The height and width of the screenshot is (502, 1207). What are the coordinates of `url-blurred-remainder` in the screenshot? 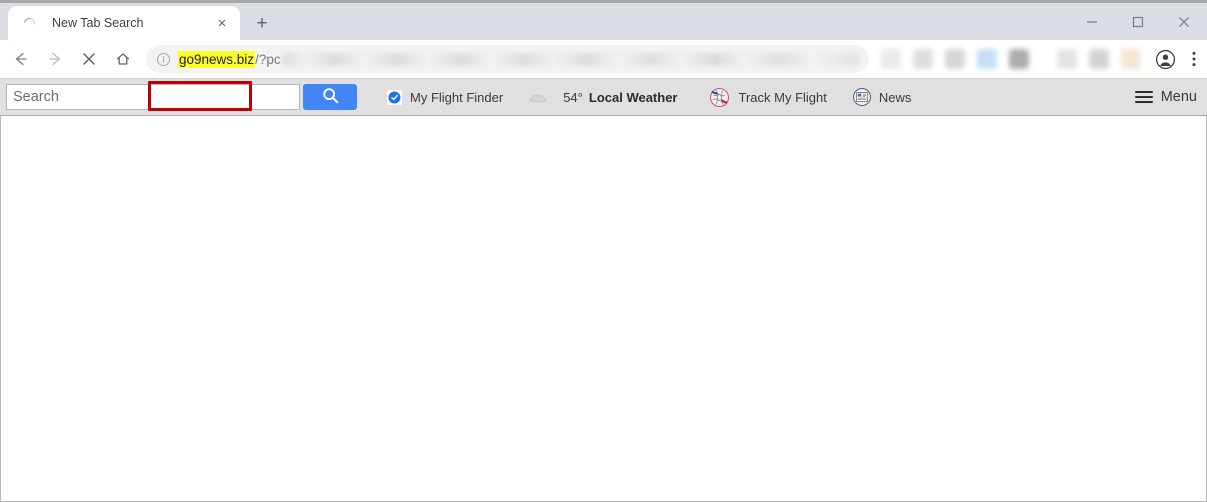 It's located at (570, 59).